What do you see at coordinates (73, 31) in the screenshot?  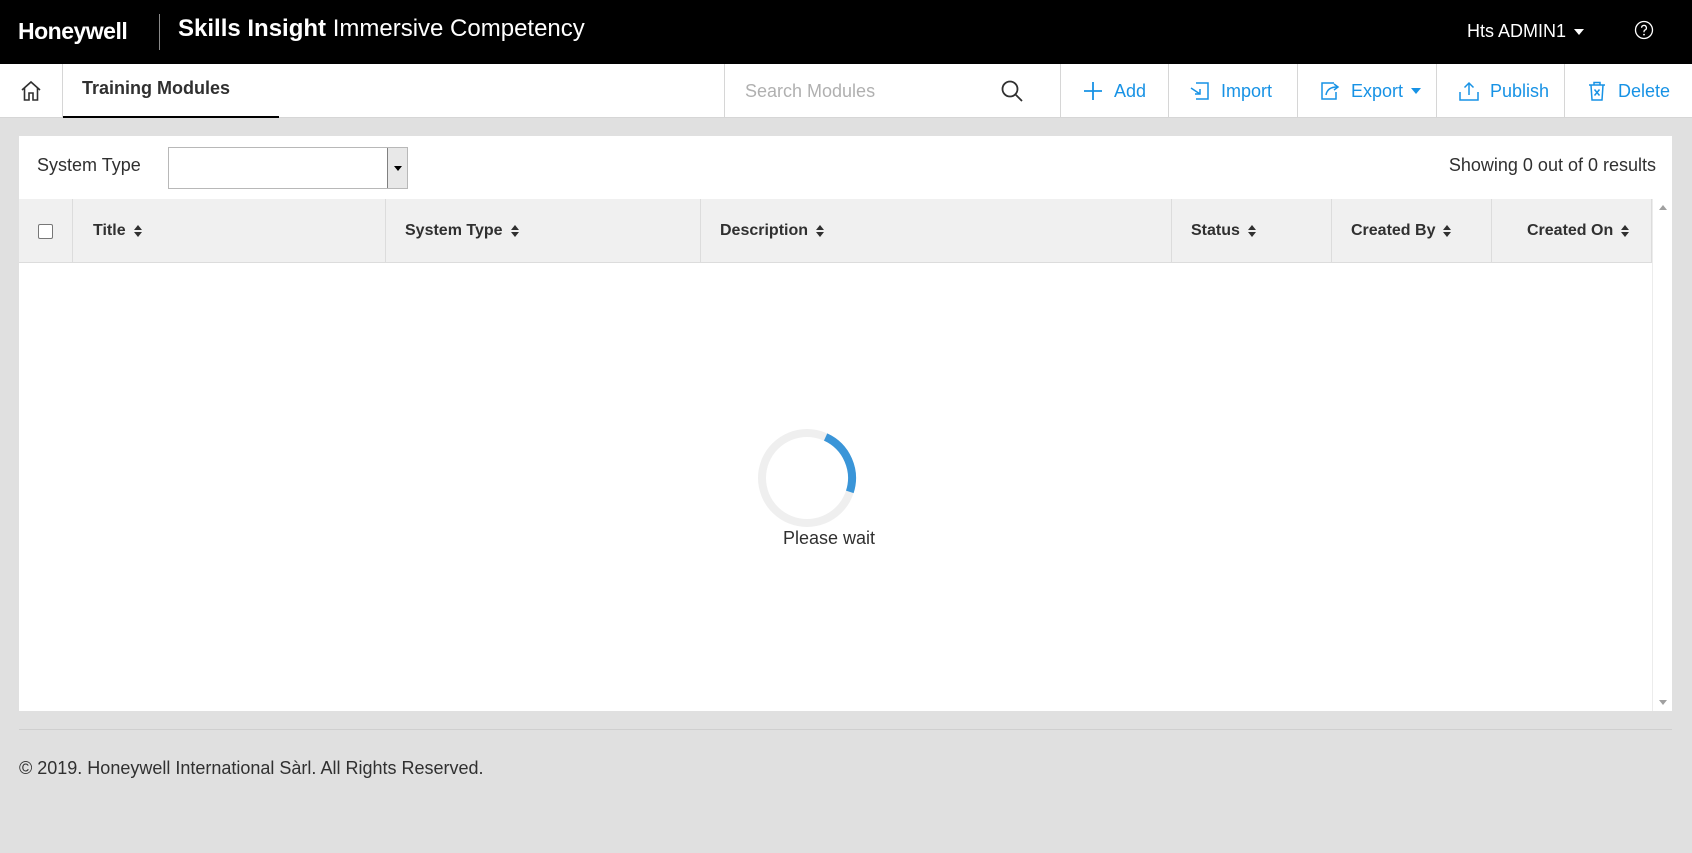 I see `honeywell-logo: Honeywell` at bounding box center [73, 31].